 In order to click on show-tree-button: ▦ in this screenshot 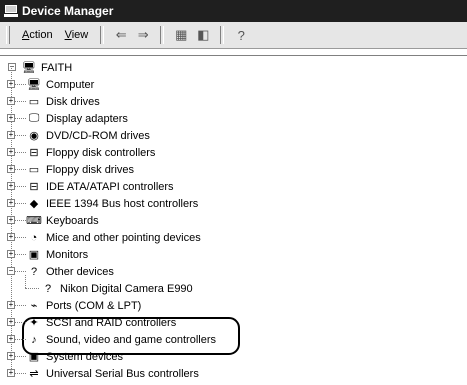, I will do `click(181, 35)`.